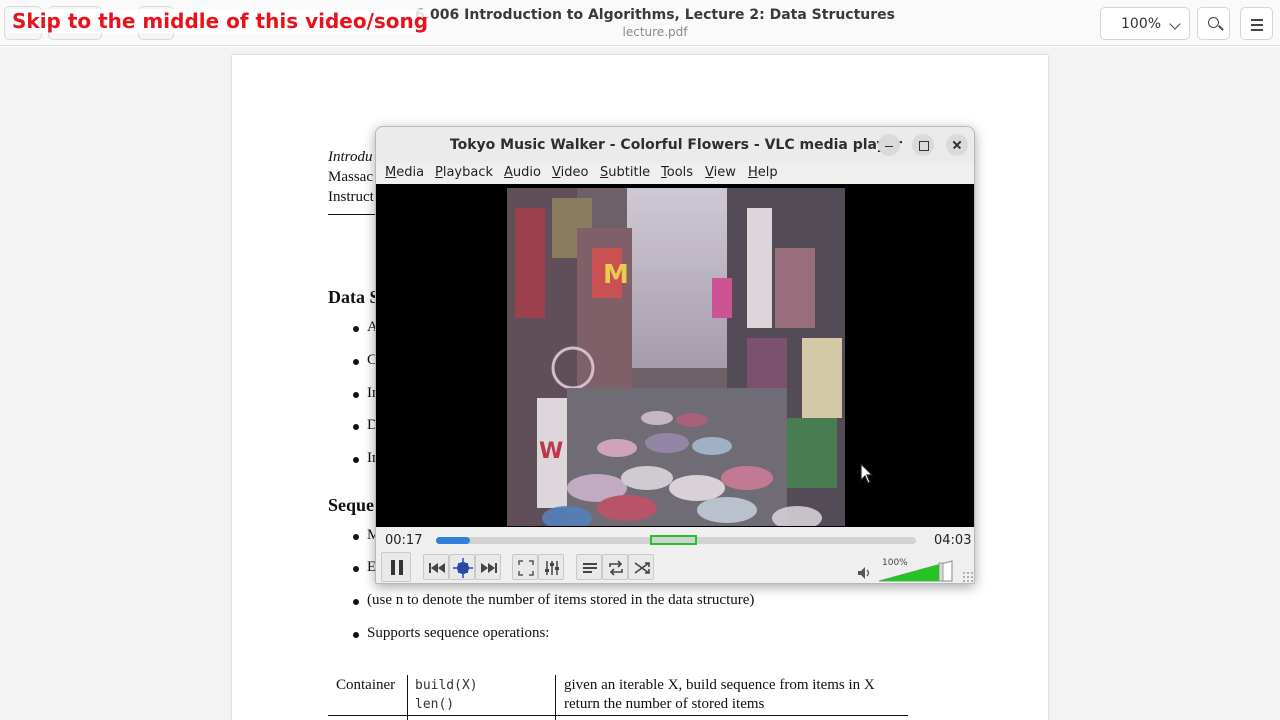  I want to click on pause-button, so click(396, 567).